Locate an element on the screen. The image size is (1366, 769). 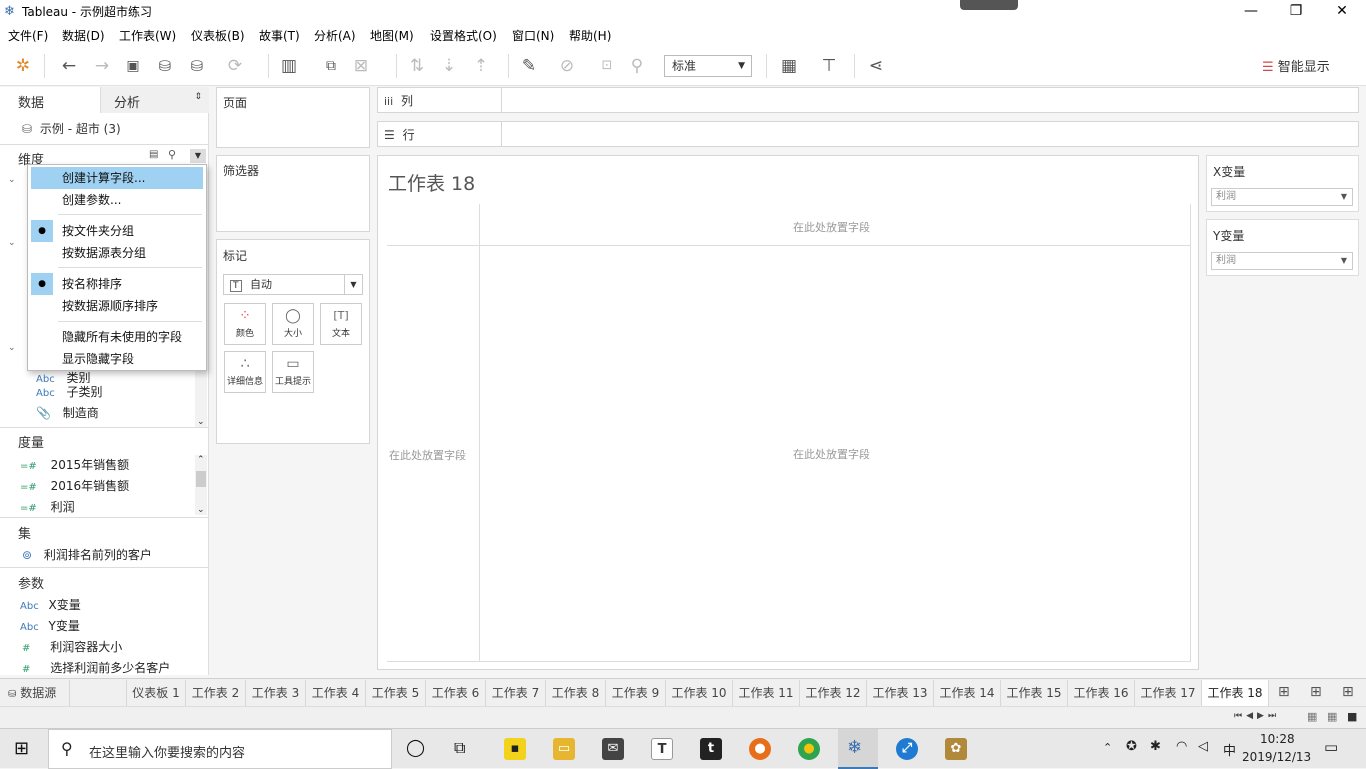
group-members-icon: ⊘ is located at coordinates (567, 66).